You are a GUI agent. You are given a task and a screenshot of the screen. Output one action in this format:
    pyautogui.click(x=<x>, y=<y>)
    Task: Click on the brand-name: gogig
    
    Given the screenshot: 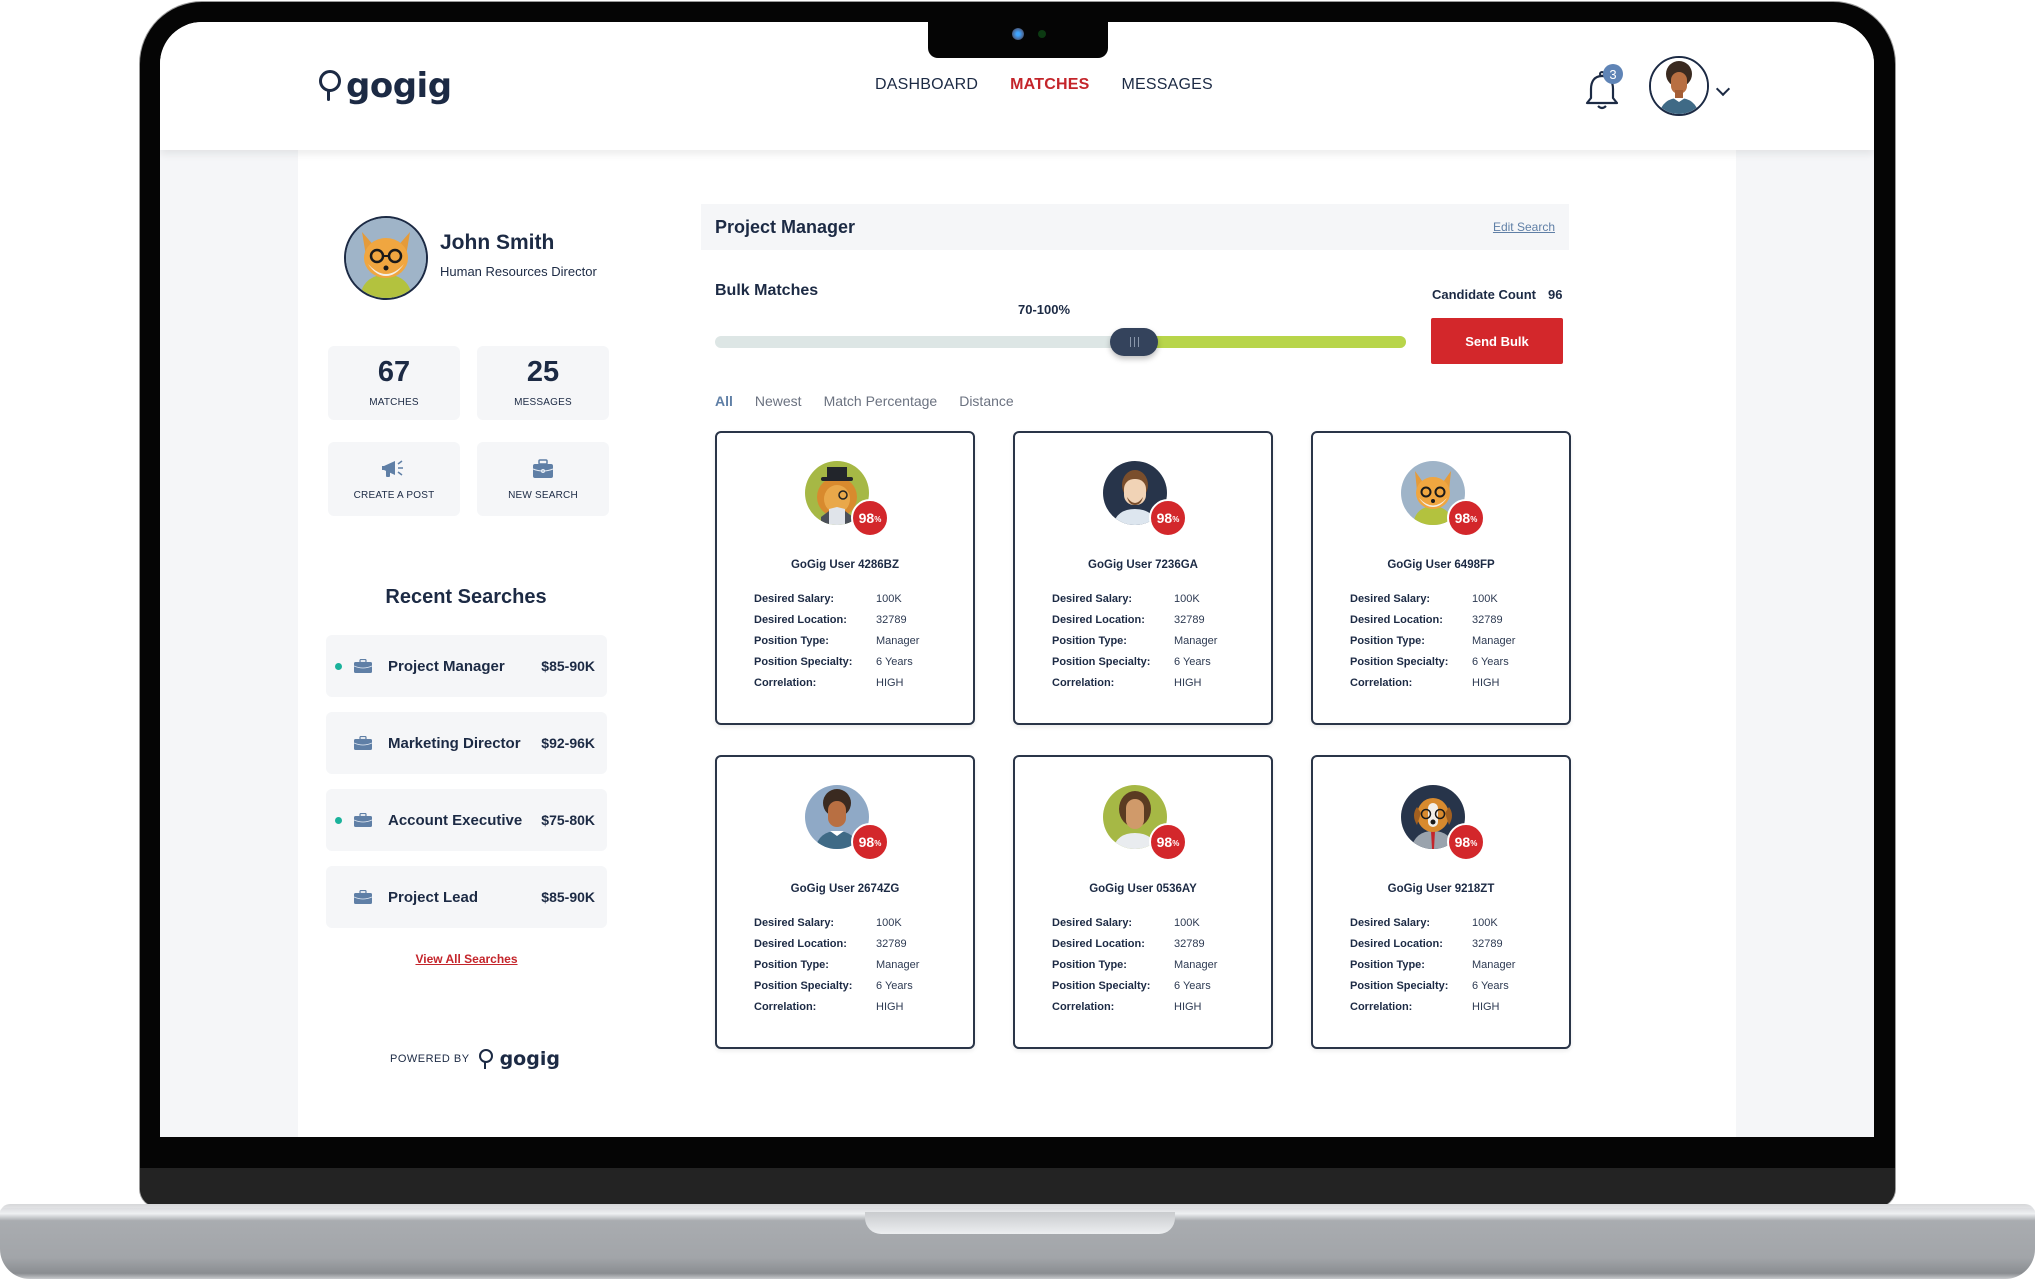 What is the action you would take?
    pyautogui.click(x=399, y=86)
    